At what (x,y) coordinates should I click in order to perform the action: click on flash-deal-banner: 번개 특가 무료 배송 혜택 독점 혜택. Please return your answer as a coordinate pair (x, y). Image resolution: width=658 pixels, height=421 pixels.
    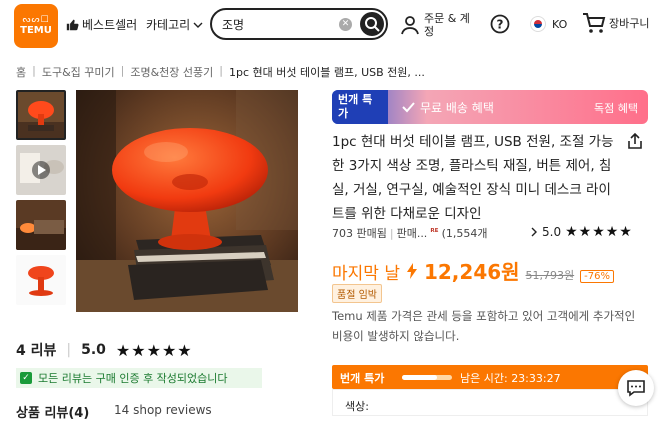
    Looking at the image, I should click on (490, 107).